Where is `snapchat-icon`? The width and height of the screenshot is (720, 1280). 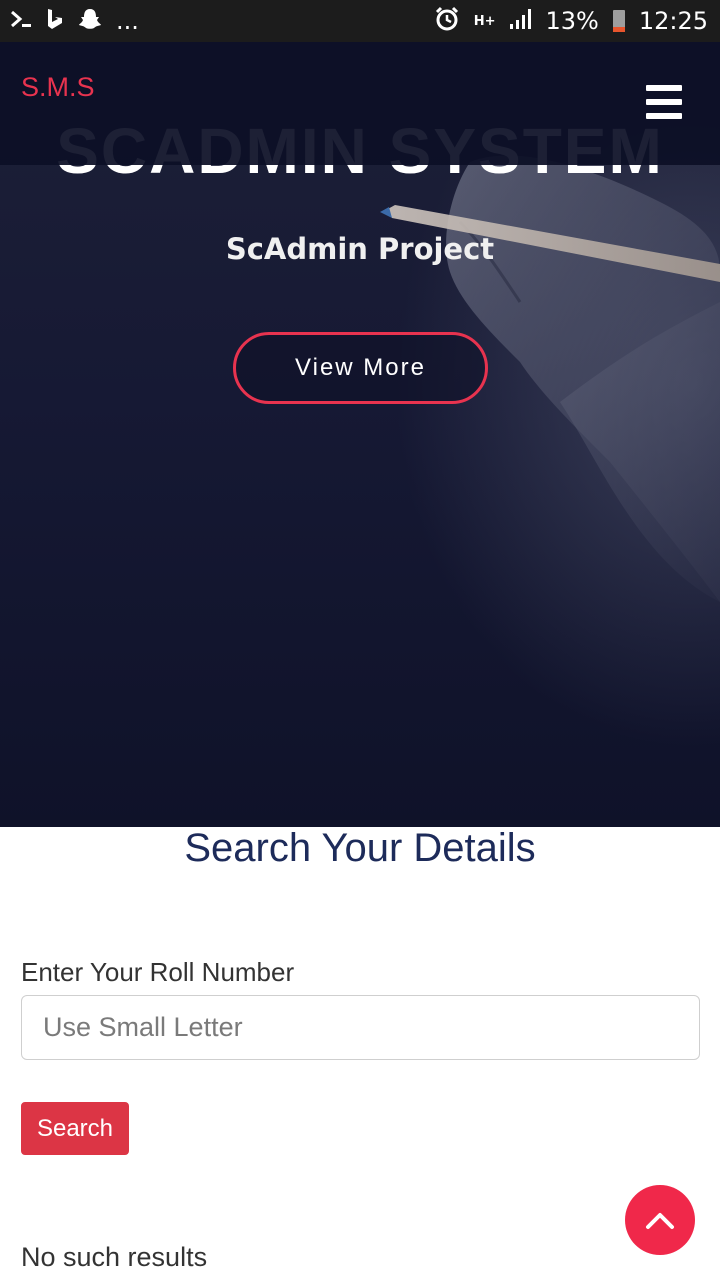
snapchat-icon is located at coordinates (90, 21).